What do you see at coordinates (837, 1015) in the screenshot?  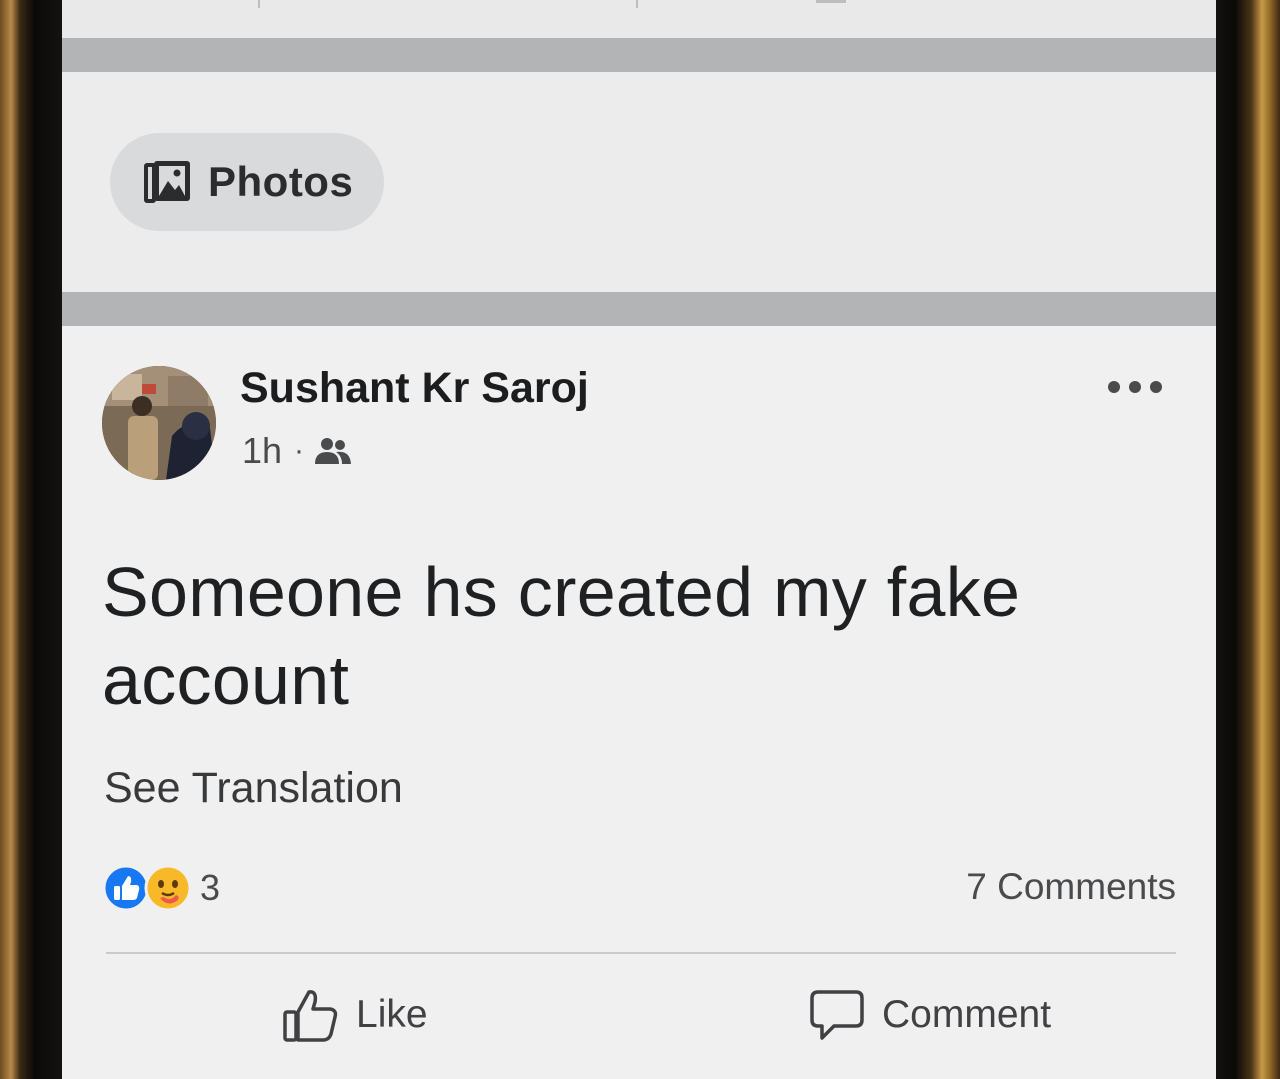 I see `comment-icon` at bounding box center [837, 1015].